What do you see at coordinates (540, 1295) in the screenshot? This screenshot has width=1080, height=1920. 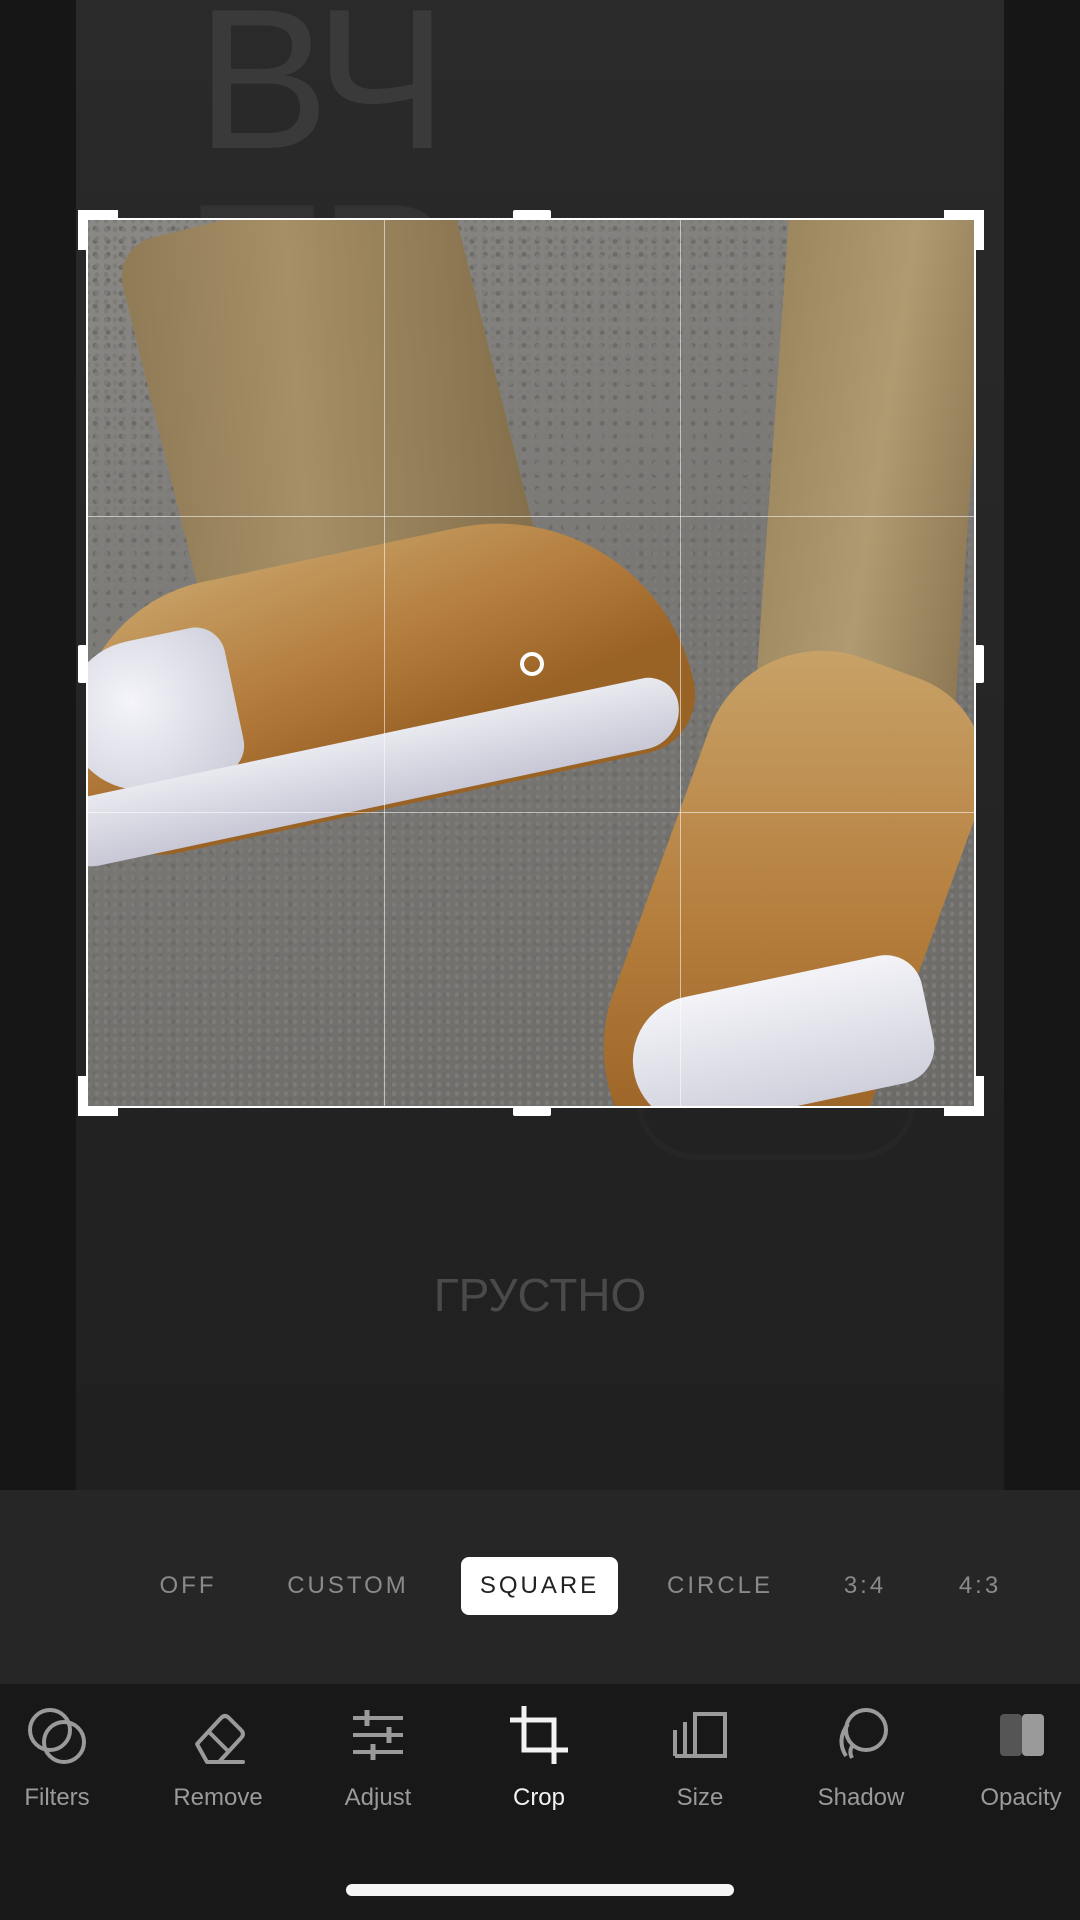 I see `background-caption: ГРУСТНО` at bounding box center [540, 1295].